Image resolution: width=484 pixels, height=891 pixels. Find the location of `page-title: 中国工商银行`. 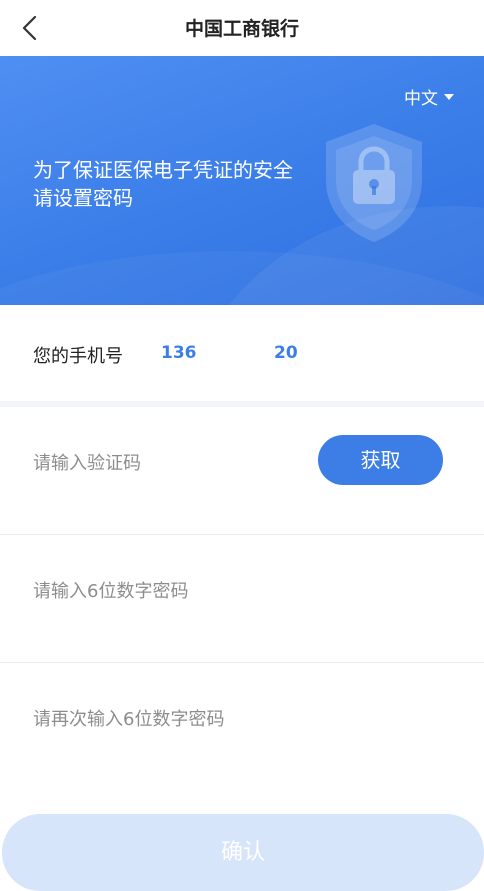

page-title: 中国工商银行 is located at coordinates (241, 29).